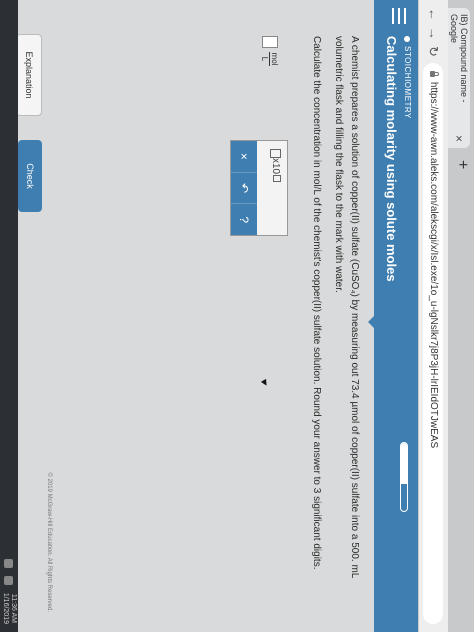 The image size is (474, 632). I want to click on sci-base-text: x10, so click(275, 166).